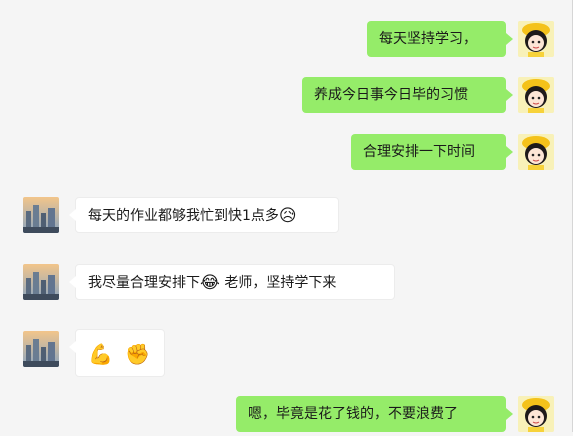 This screenshot has width=573, height=436. I want to click on raised-fist-emoji-icon: ✊, so click(138, 354).